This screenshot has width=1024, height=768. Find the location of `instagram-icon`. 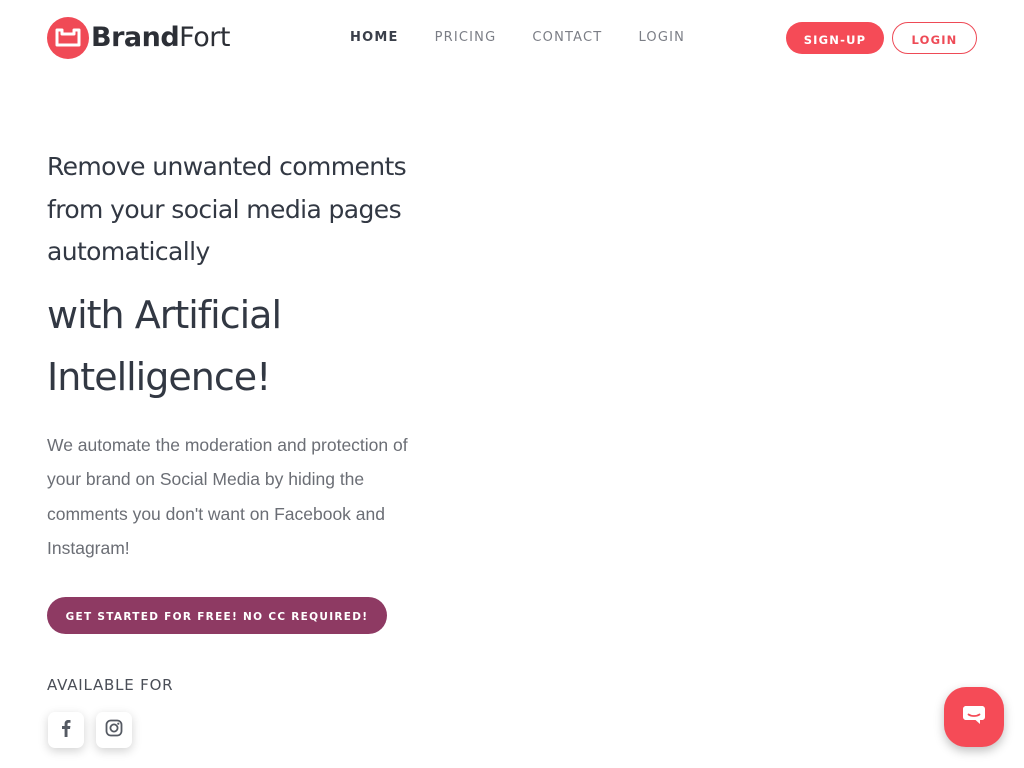

instagram-icon is located at coordinates (114, 730).